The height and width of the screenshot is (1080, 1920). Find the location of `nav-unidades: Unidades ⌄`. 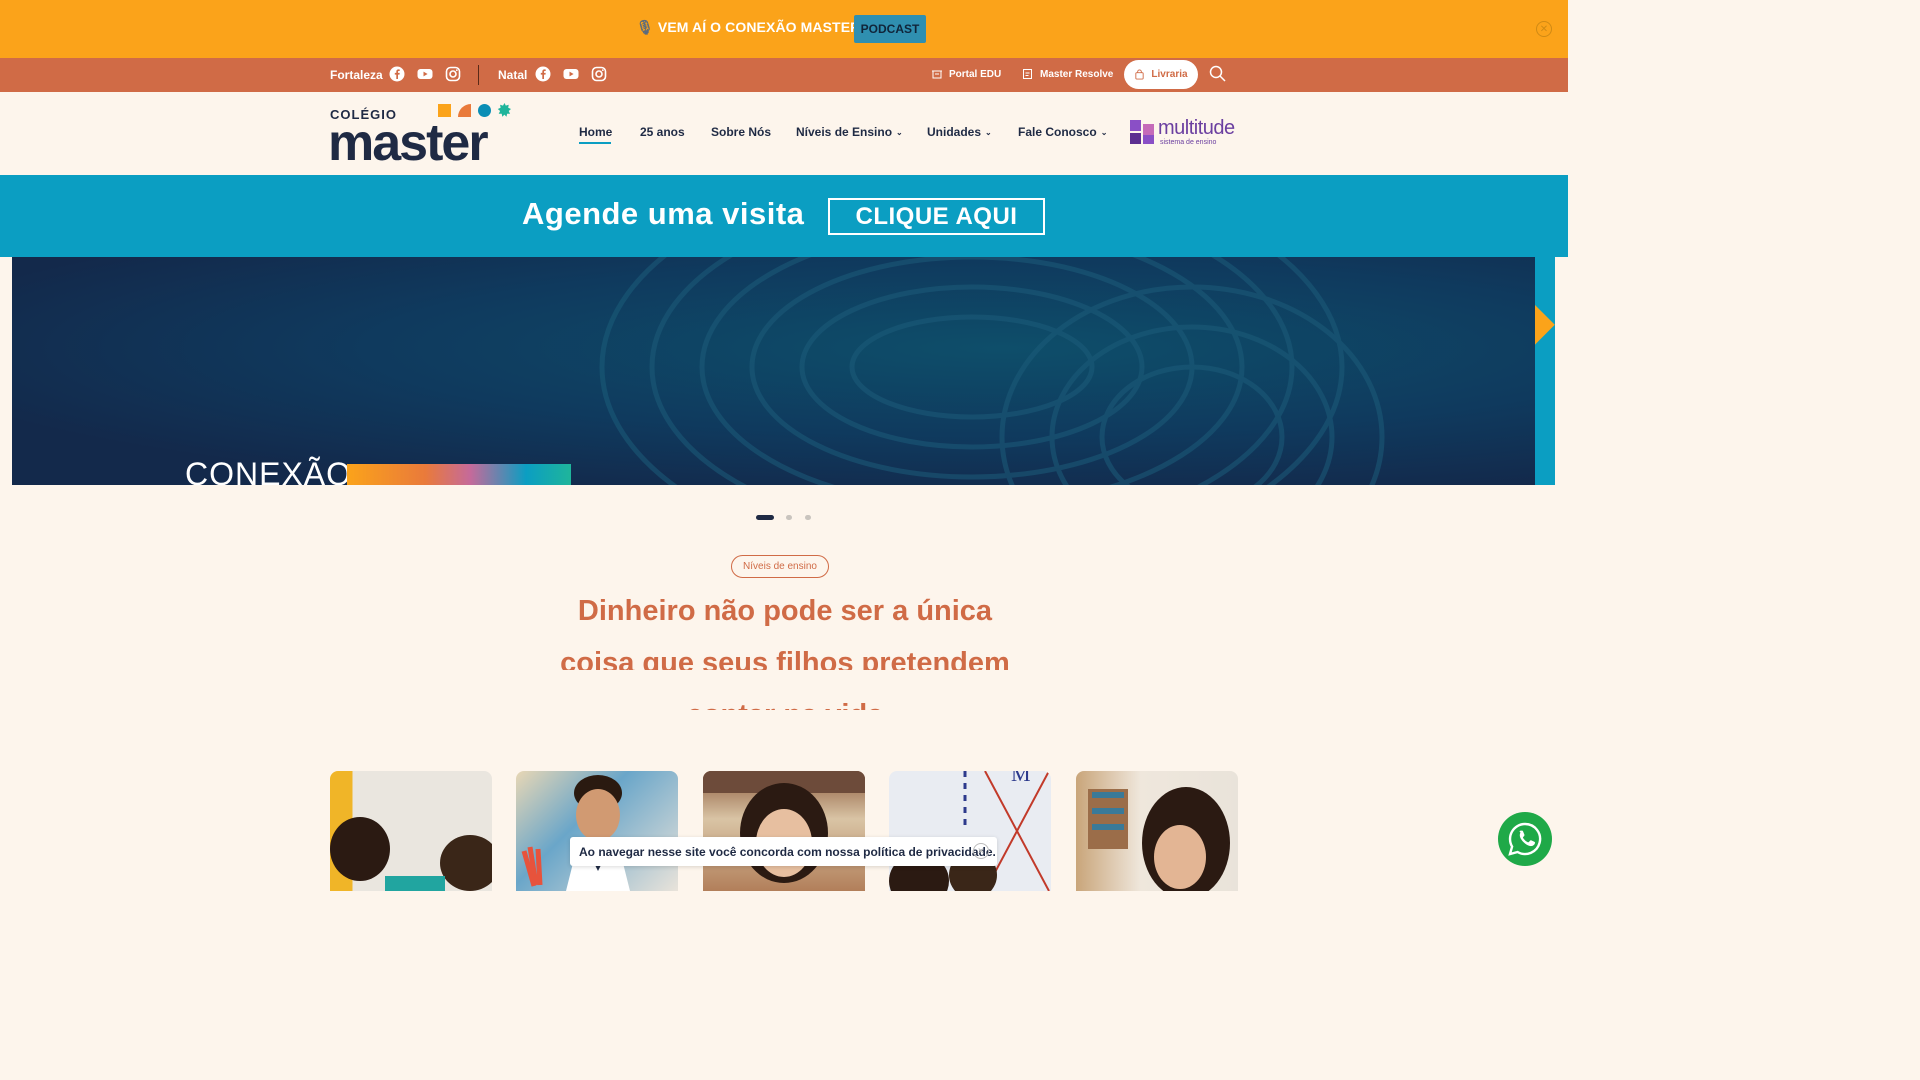

nav-unidades: Unidades ⌄ is located at coordinates (959, 132).